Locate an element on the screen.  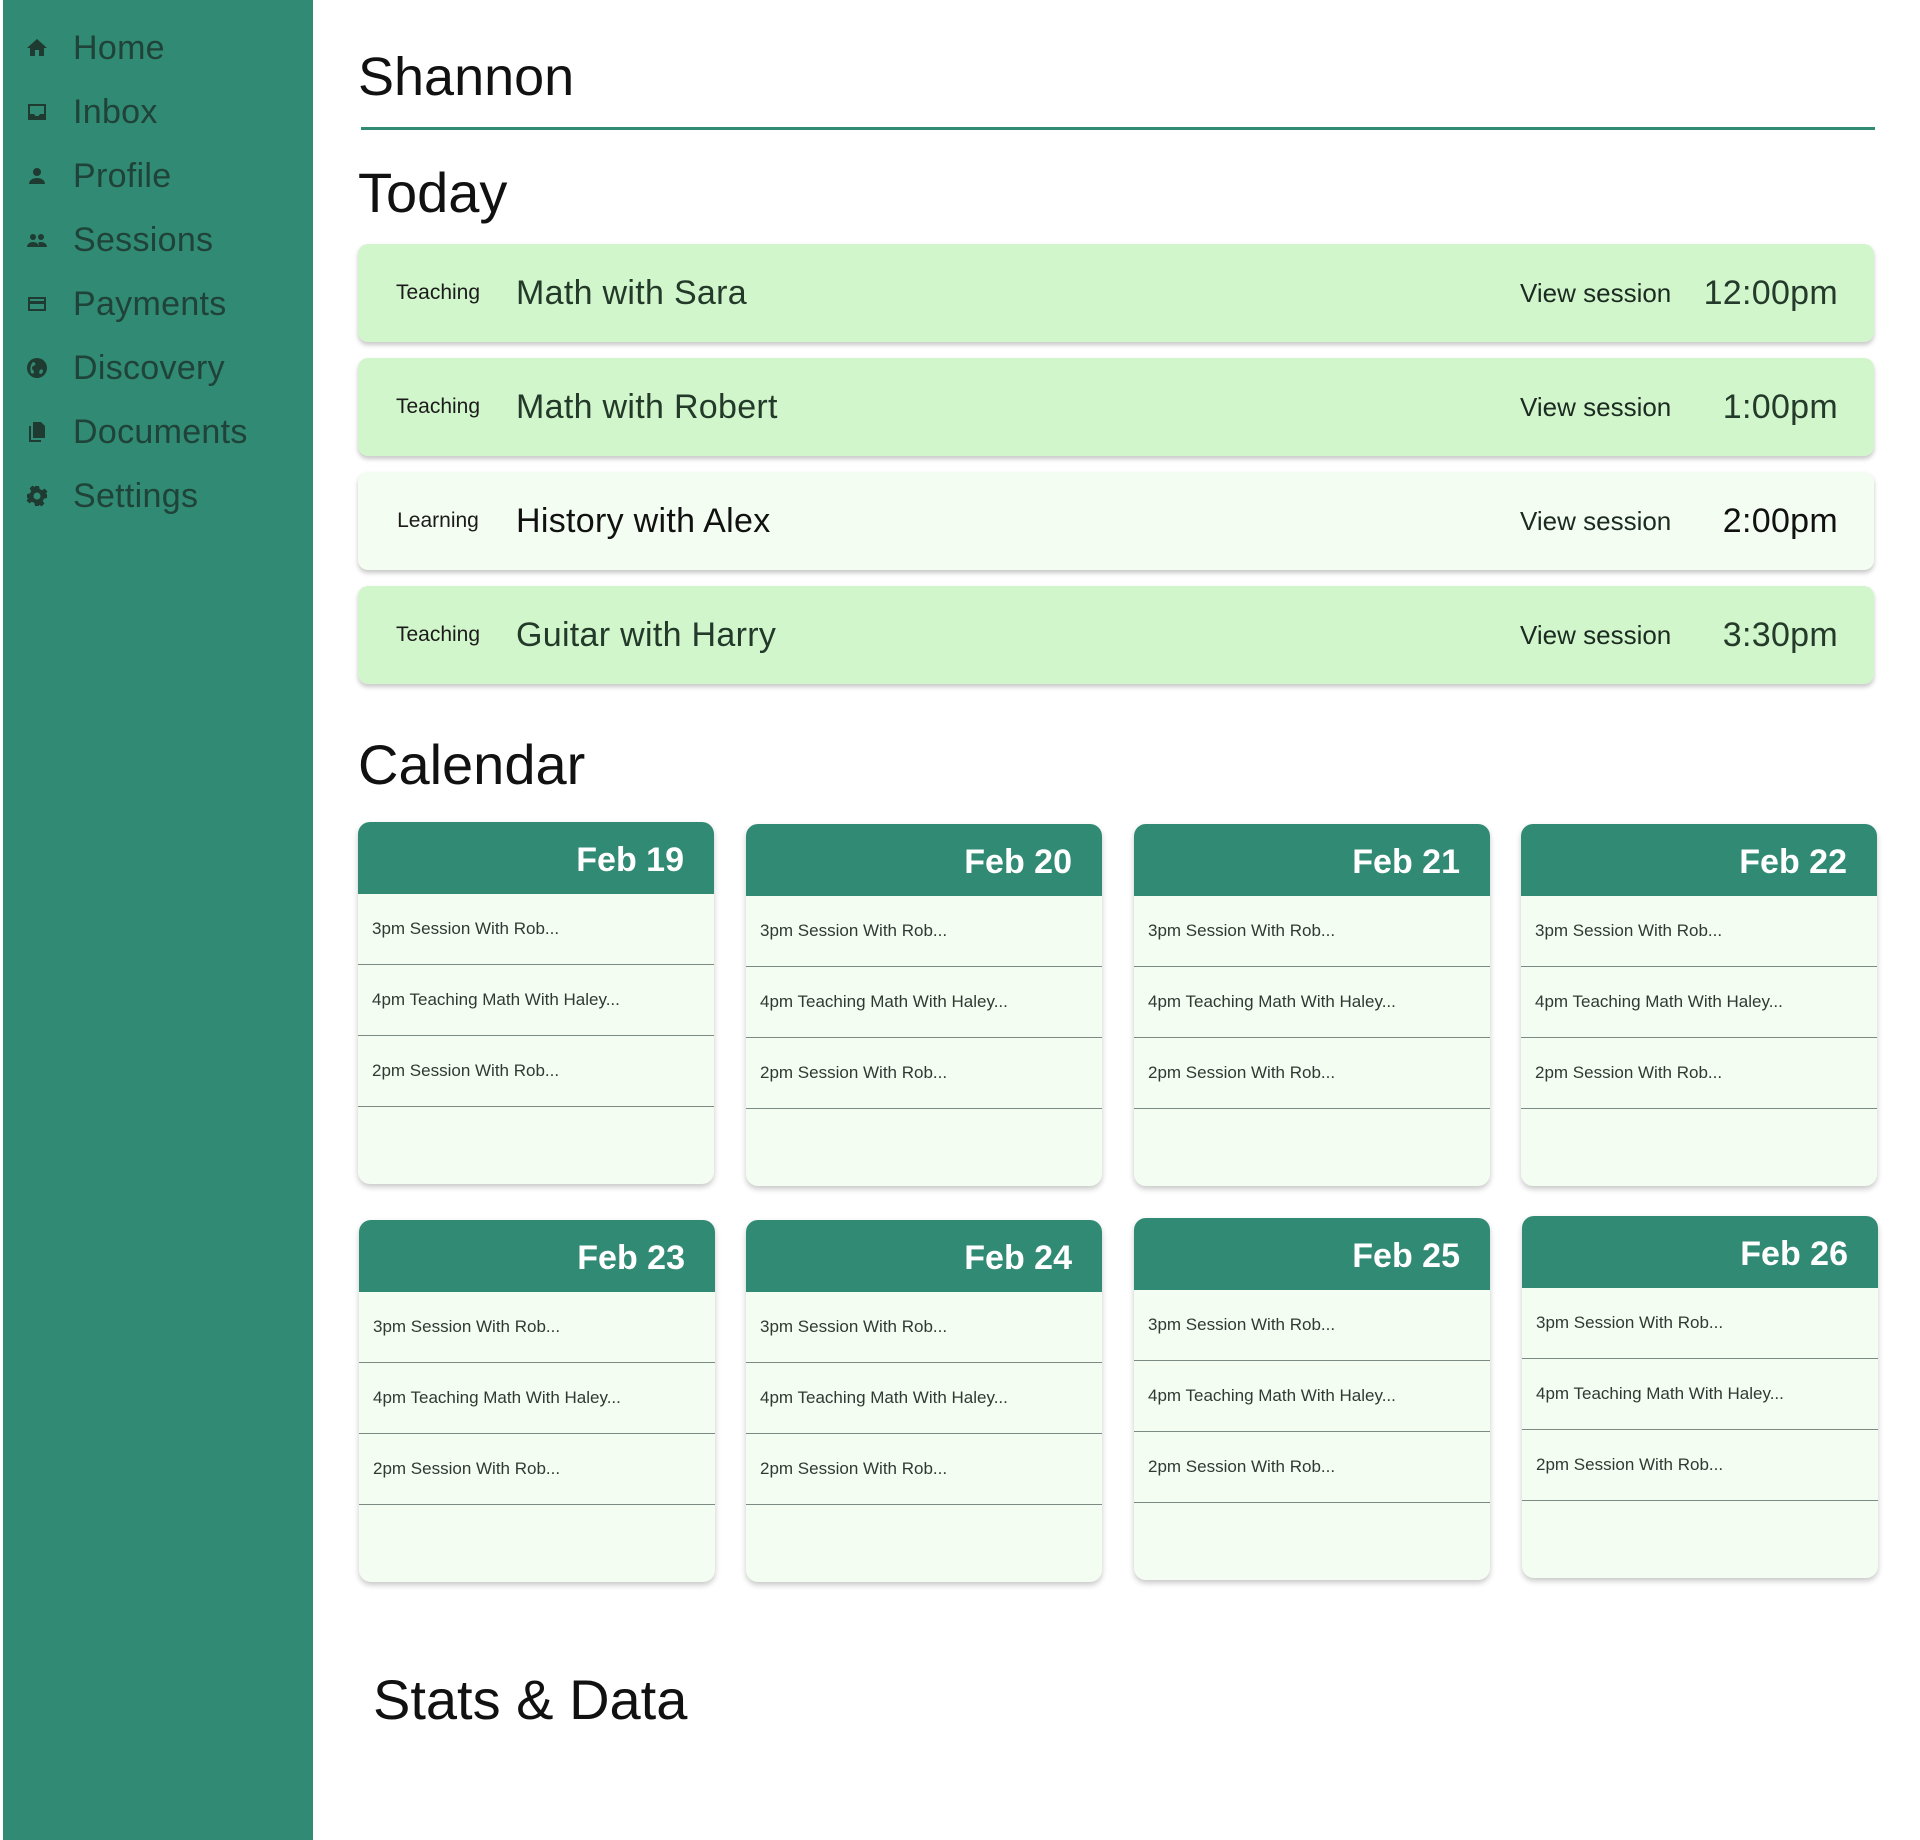
session-time: 2:00pm is located at coordinates (1780, 520).